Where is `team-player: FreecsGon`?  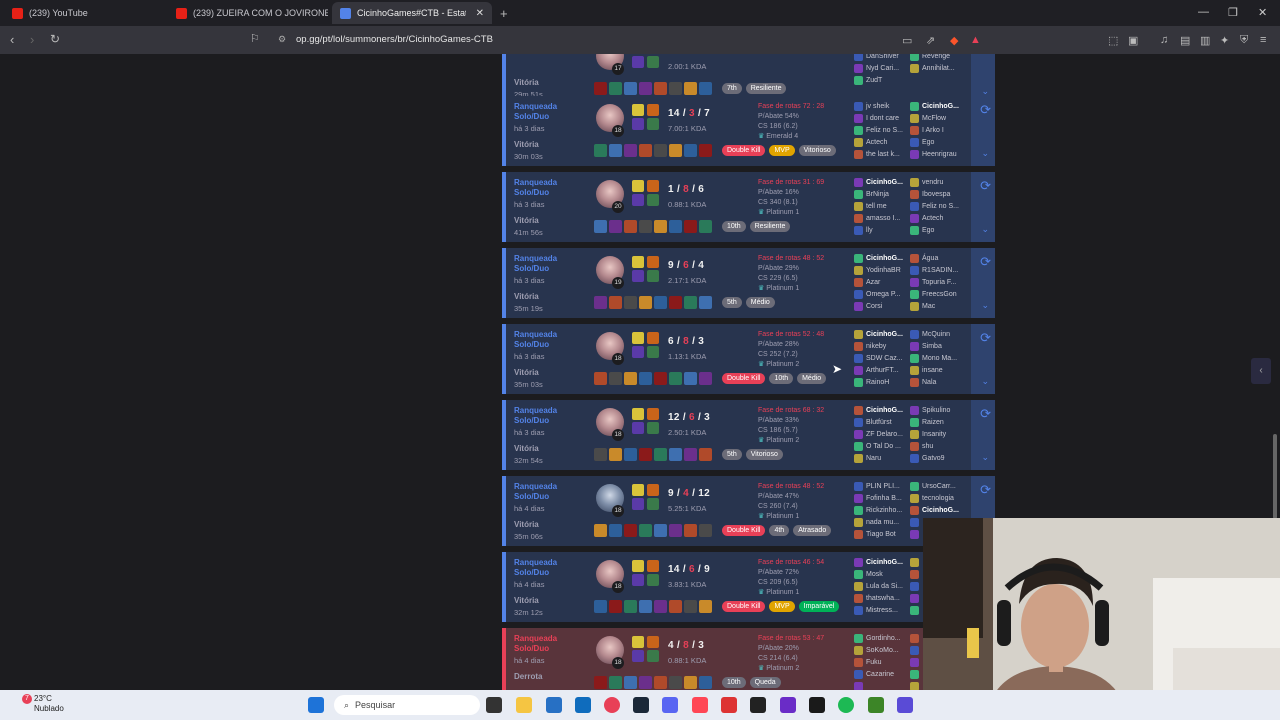 team-player: FreecsGon is located at coordinates (940, 294).